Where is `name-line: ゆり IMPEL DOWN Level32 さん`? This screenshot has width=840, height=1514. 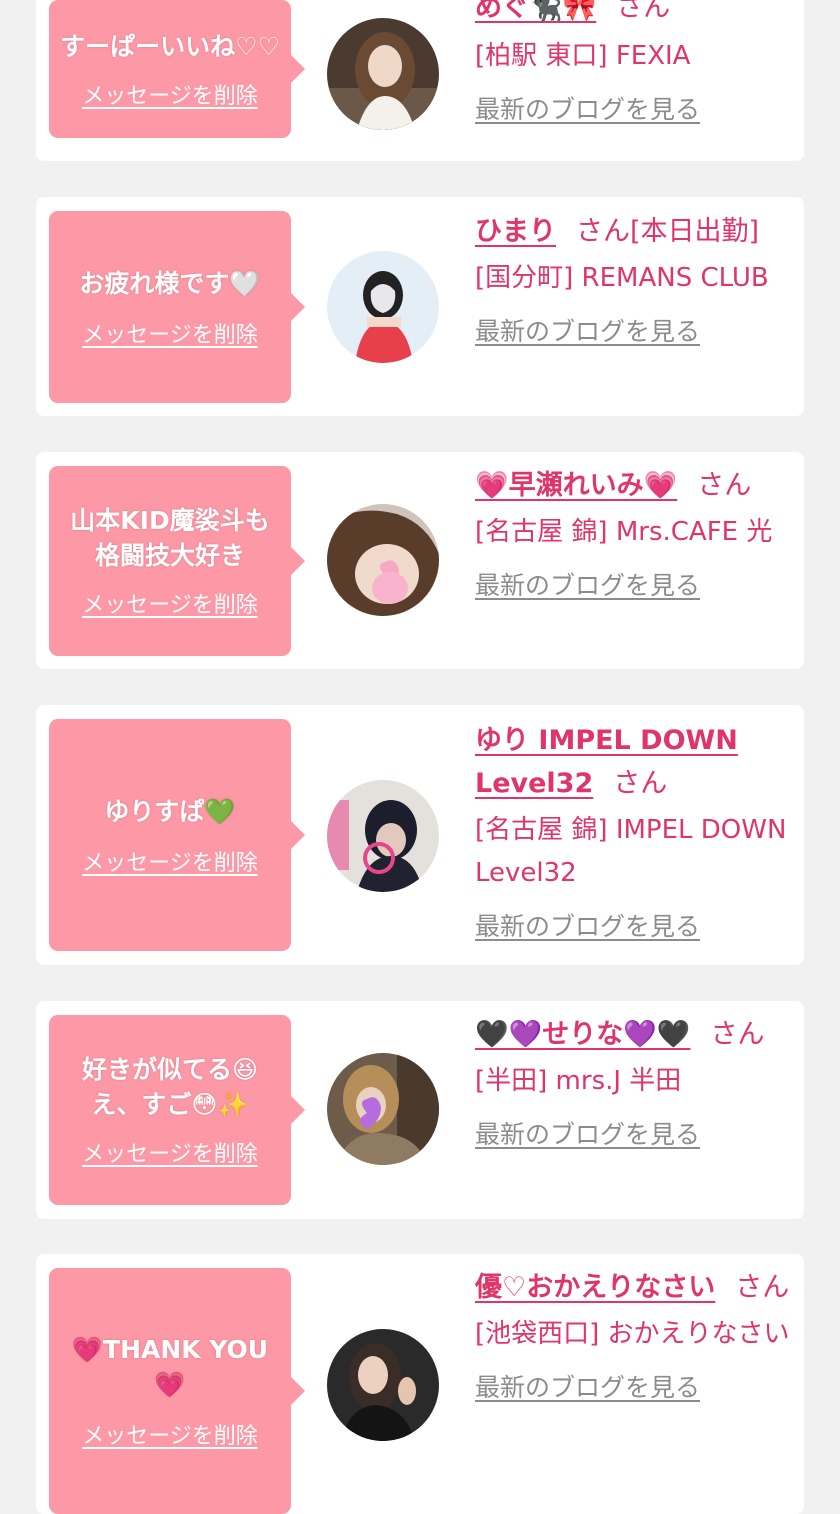 name-line: ゆり IMPEL DOWN Level32 さん is located at coordinates (634, 762).